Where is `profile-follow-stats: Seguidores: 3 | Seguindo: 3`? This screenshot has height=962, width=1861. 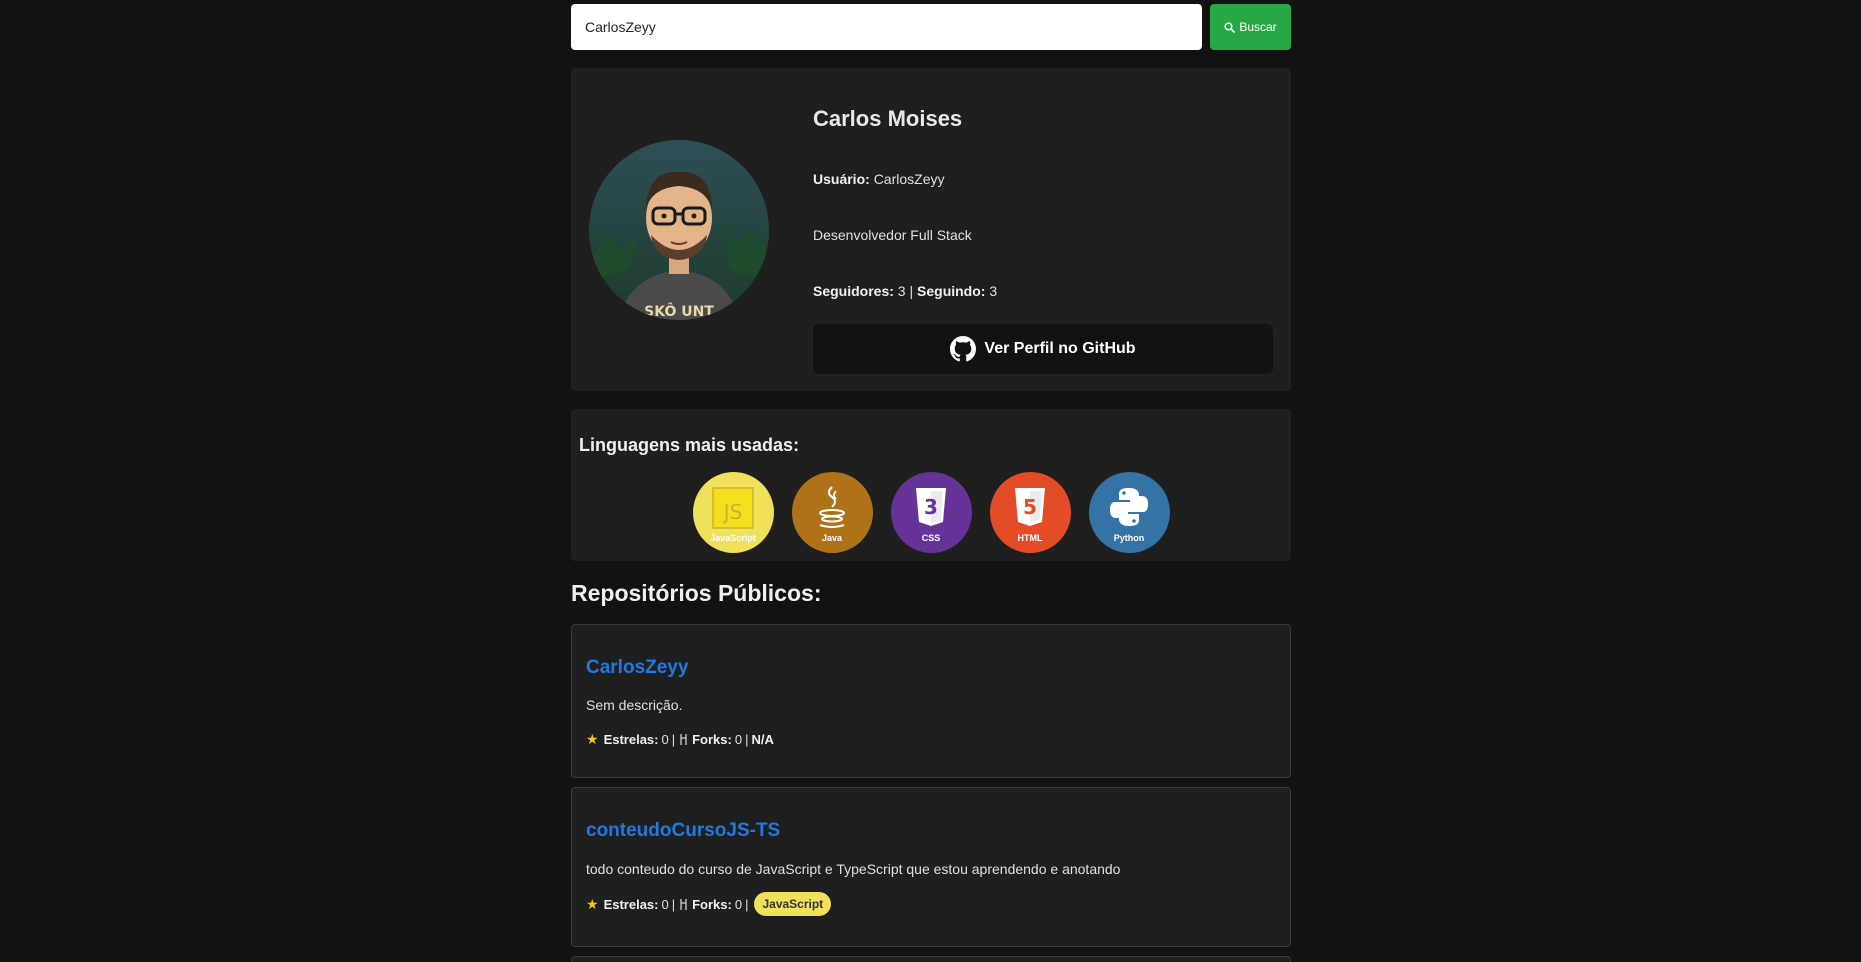 profile-follow-stats: Seguidores: 3 | Seguindo: 3 is located at coordinates (905, 291).